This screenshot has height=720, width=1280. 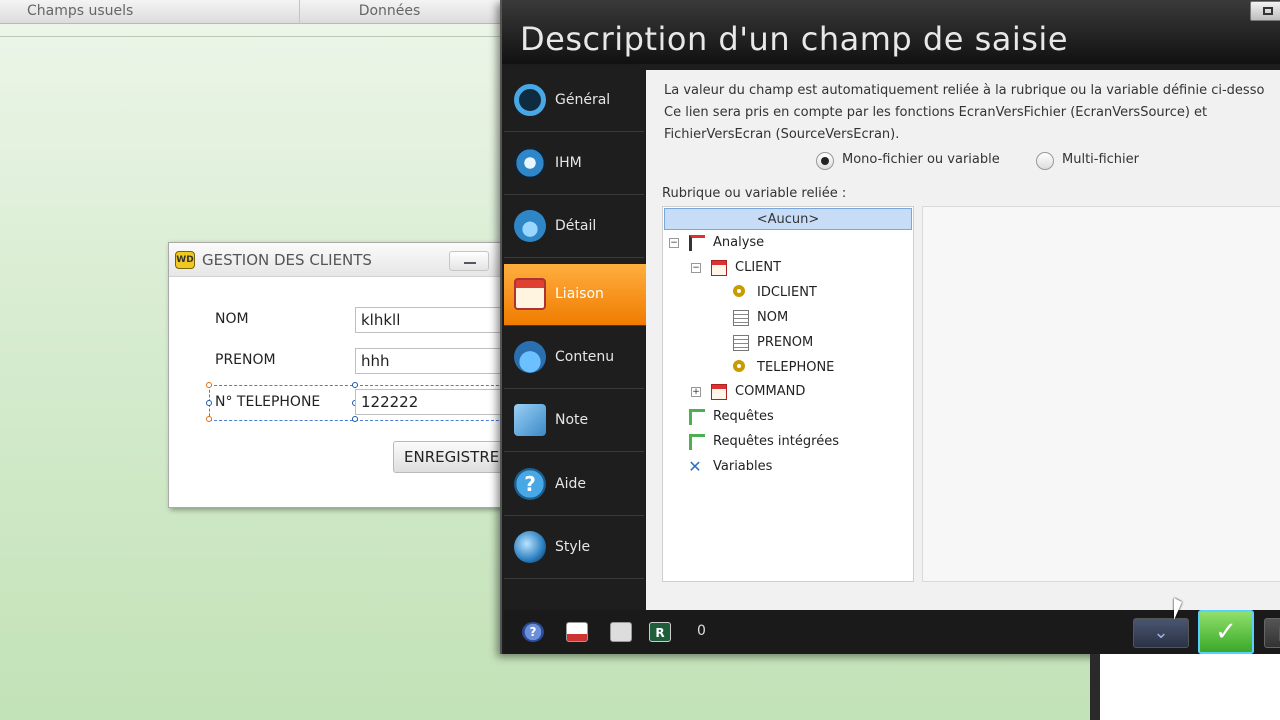 What do you see at coordinates (530, 163) in the screenshot?
I see `eye-icon` at bounding box center [530, 163].